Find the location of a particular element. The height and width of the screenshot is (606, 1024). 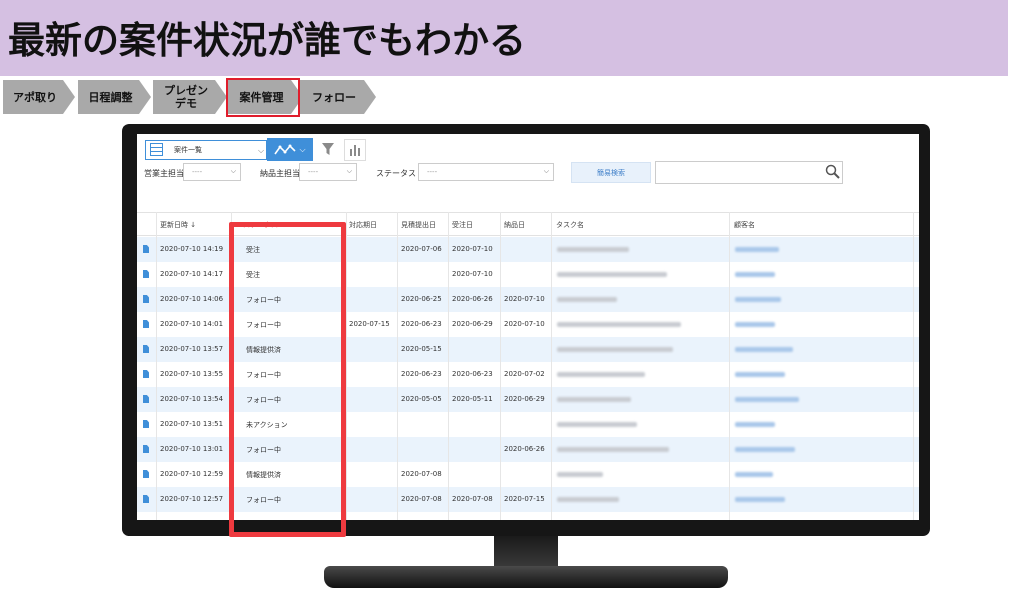

cell-order: 2020-06-29 is located at coordinates (472, 324).